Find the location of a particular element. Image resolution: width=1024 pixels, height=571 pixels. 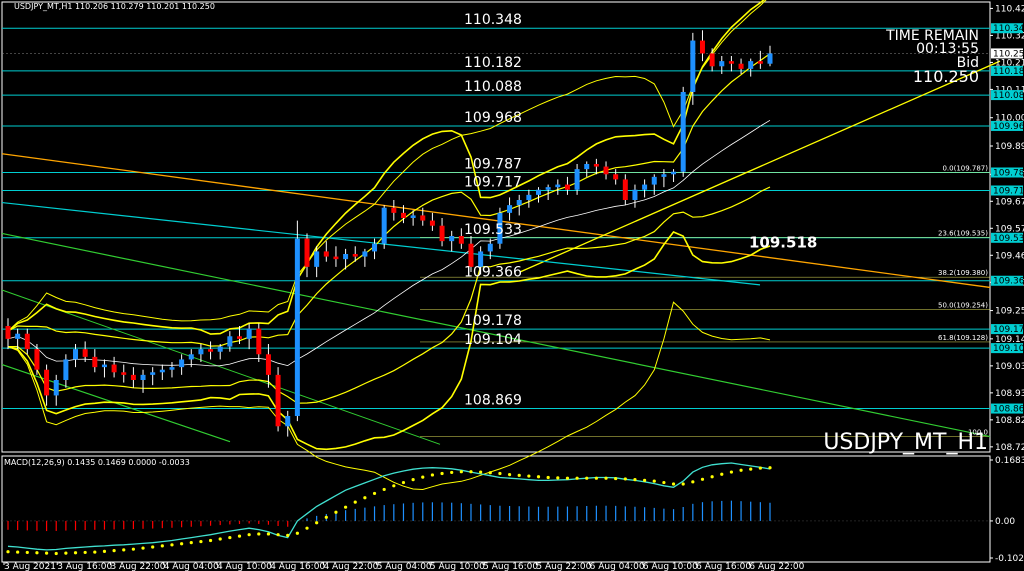

price-tick-label: 109.465 is located at coordinates (1009, 256).